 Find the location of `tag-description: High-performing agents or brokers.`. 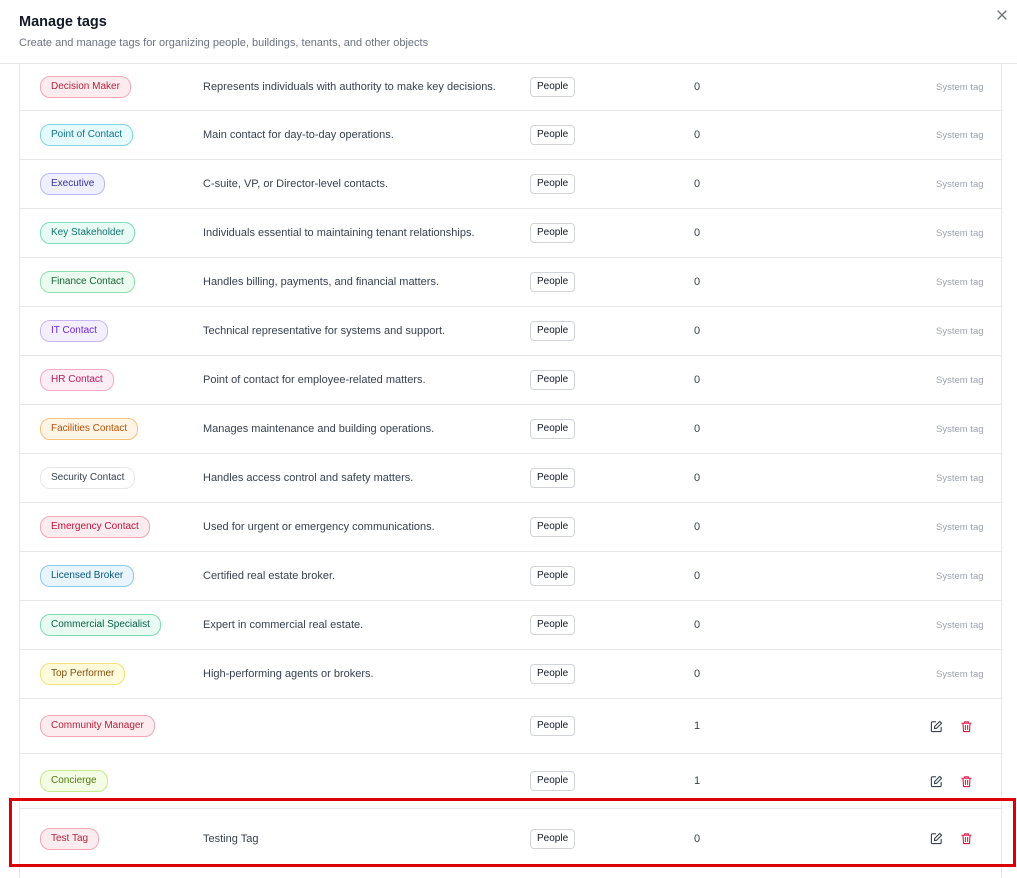

tag-description: High-performing agents or brokers. is located at coordinates (288, 674).